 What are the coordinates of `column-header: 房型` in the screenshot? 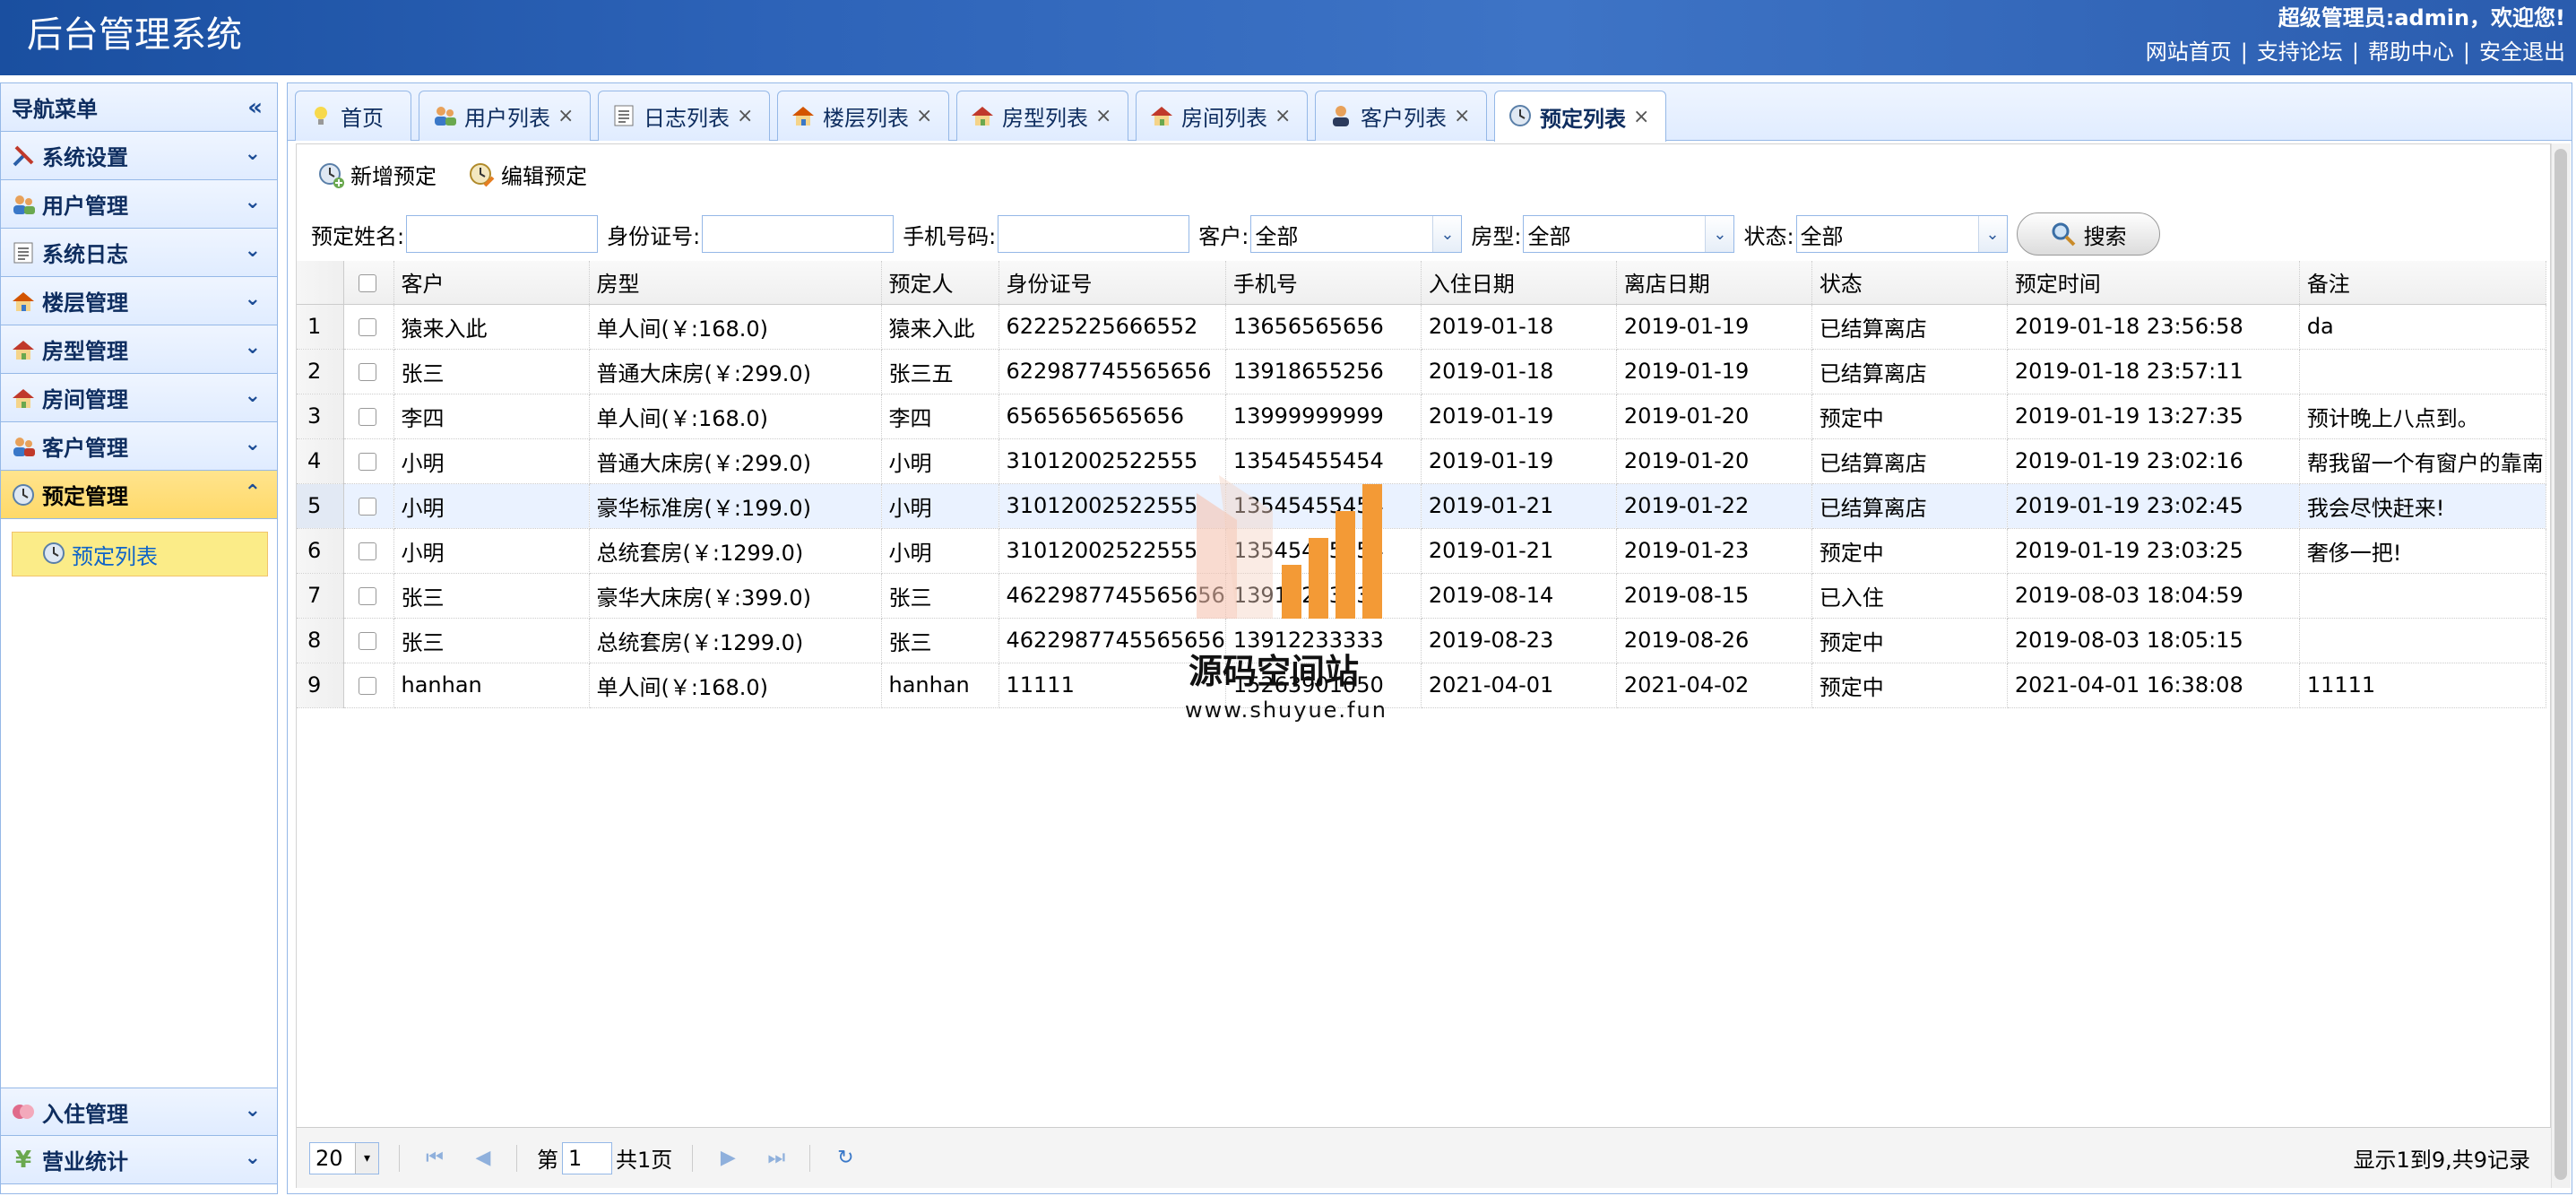 It's located at (735, 283).